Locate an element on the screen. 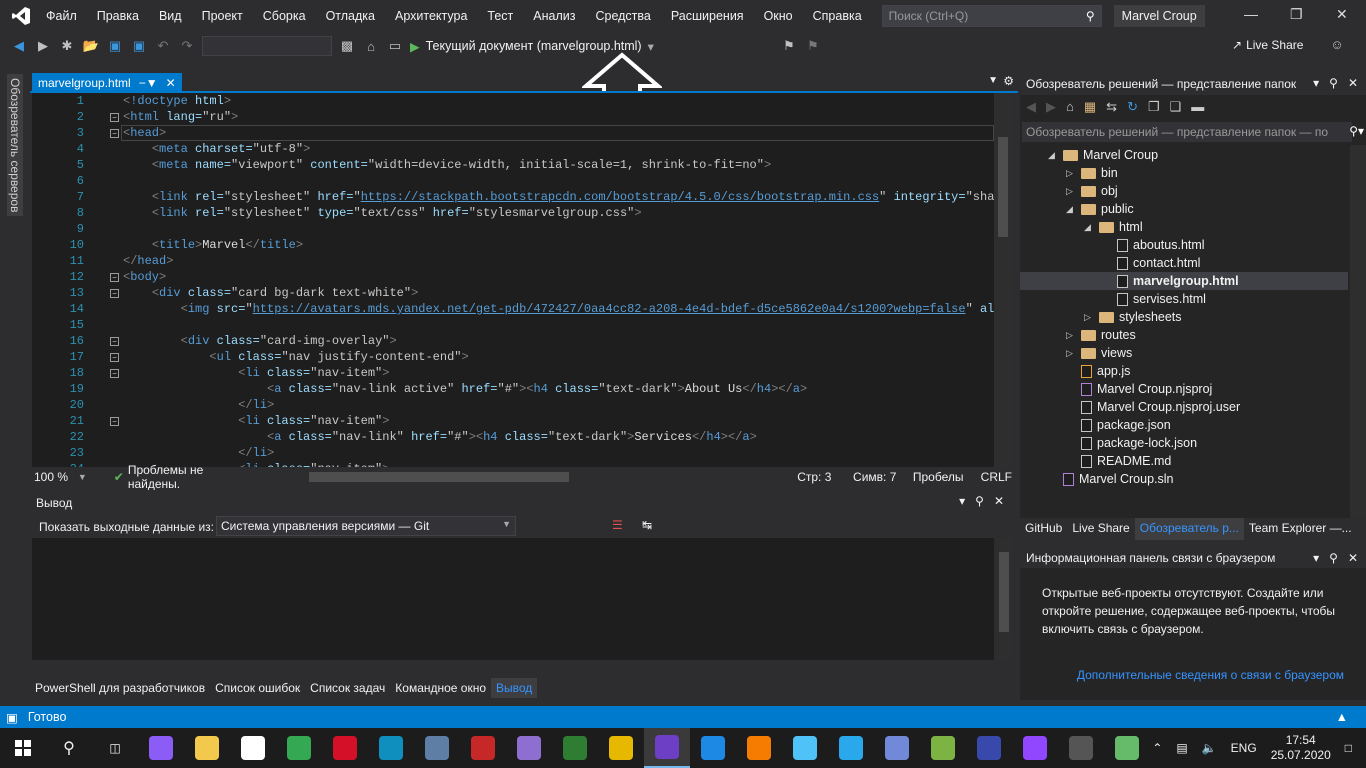 This screenshot has width=1366, height=768. bottom-tab: Командное окно is located at coordinates (440, 688).